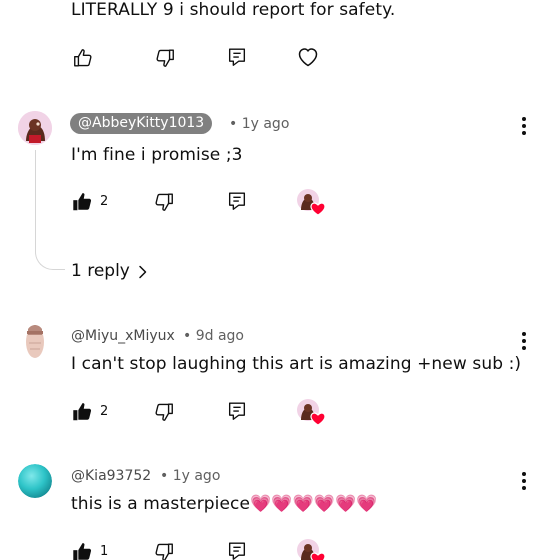 This screenshot has height=560, width=560. Describe the element at coordinates (213, 336) in the screenshot. I see `comment-time: • 9d ago` at that location.